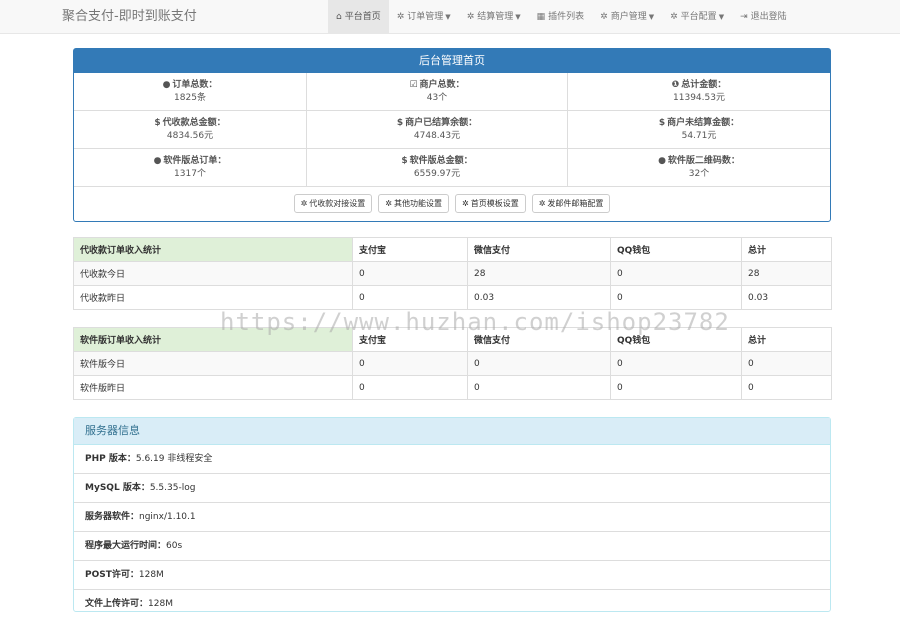 This screenshot has height=641, width=900. I want to click on other-settings-button: ✲ 其他功能设置, so click(413, 203).